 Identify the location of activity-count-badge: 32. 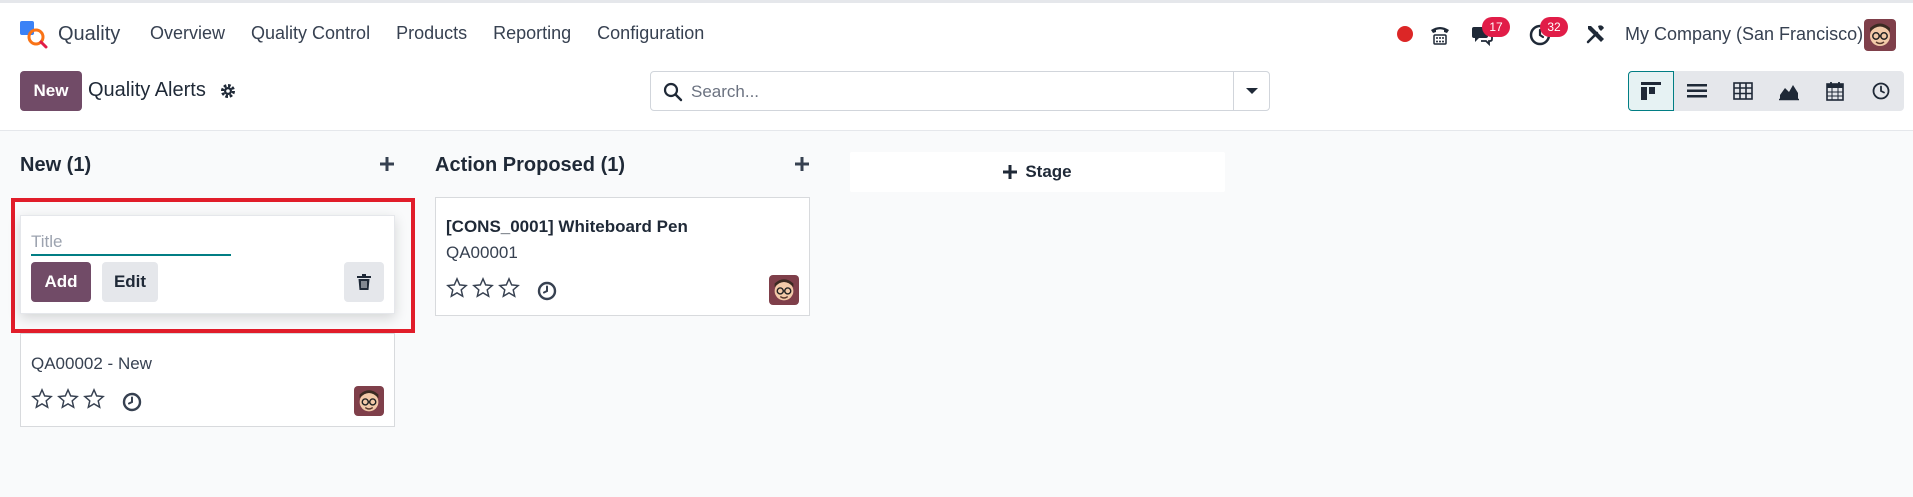
(1554, 27).